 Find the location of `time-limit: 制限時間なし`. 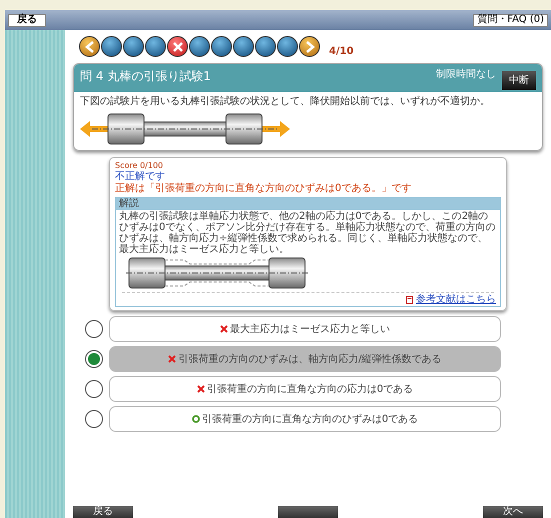

time-limit: 制限時間なし is located at coordinates (466, 75).